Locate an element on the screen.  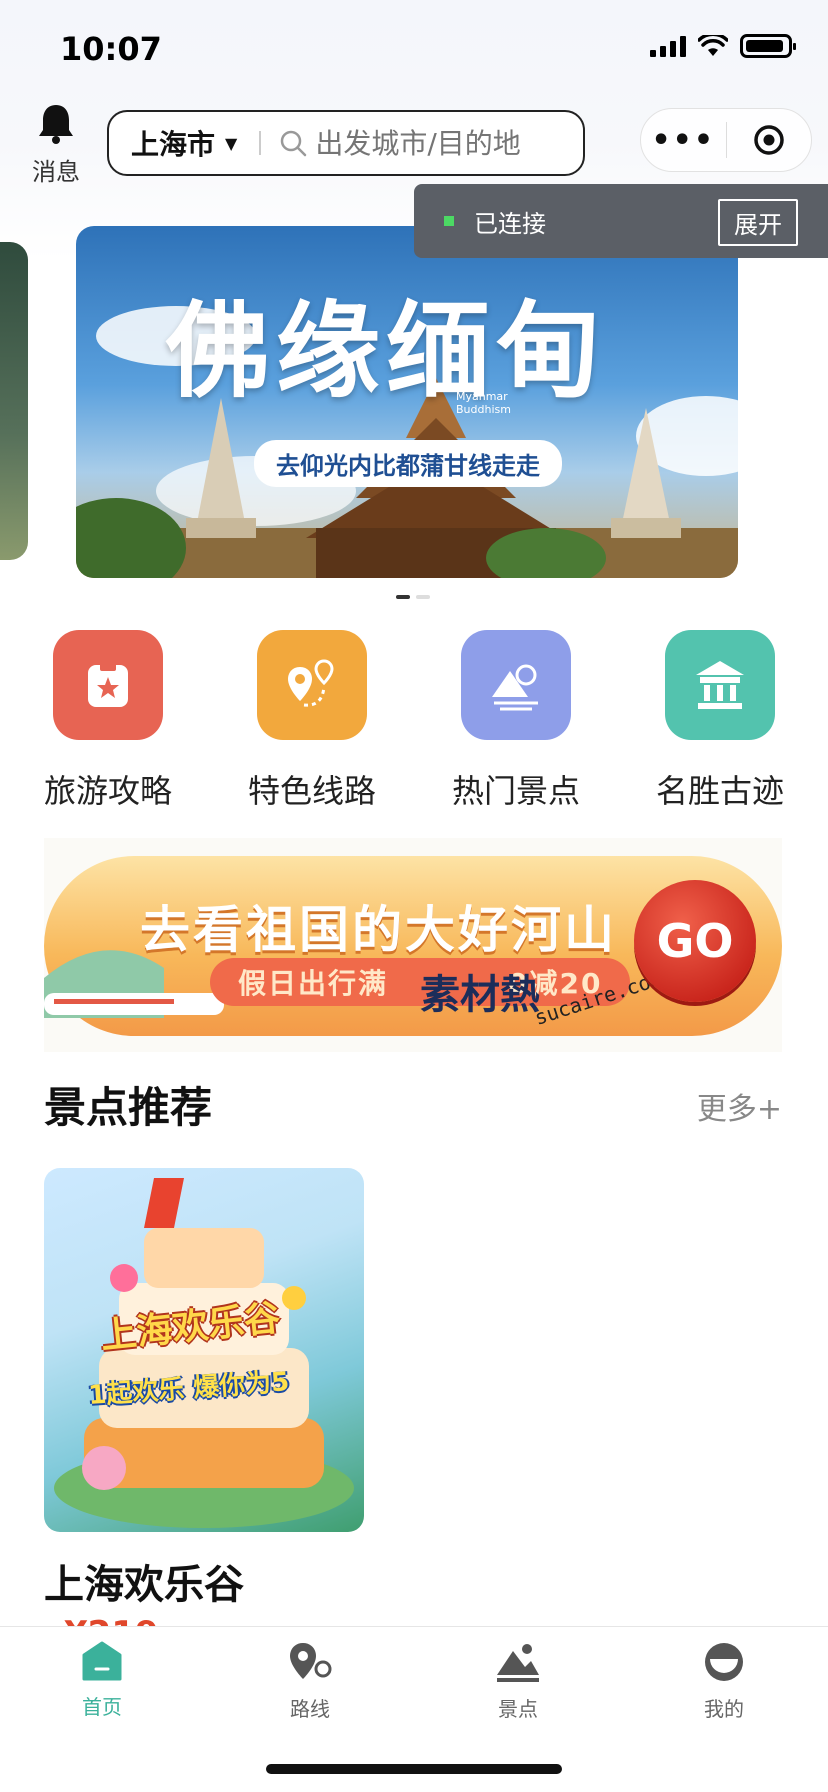
messages-button: 消息 is located at coordinates (56, 144).